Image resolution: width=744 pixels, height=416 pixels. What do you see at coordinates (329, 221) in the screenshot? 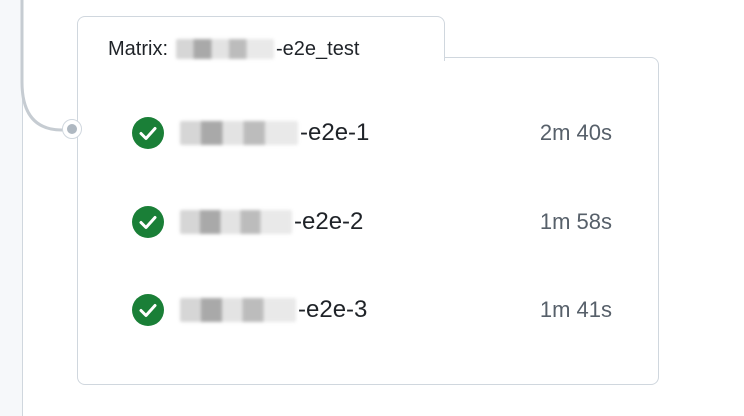
I see `job-name-suffix: -e2e-2` at bounding box center [329, 221].